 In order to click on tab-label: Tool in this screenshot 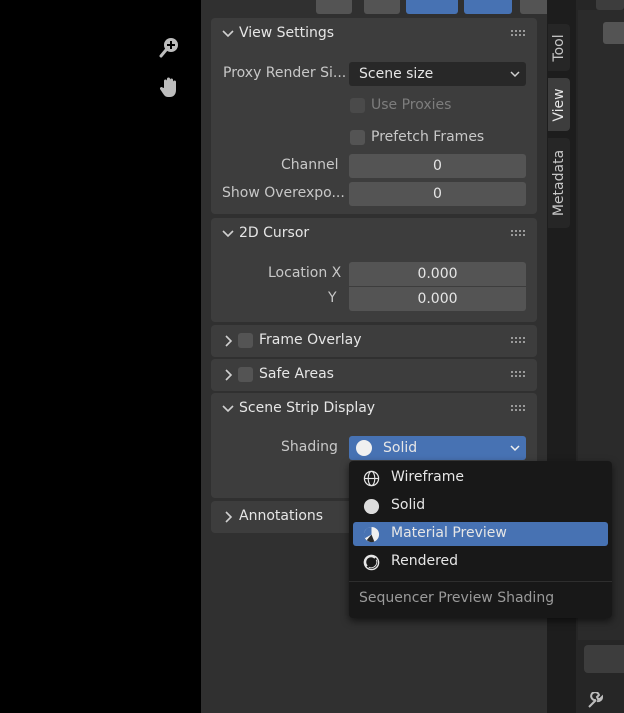, I will do `click(559, 47)`.